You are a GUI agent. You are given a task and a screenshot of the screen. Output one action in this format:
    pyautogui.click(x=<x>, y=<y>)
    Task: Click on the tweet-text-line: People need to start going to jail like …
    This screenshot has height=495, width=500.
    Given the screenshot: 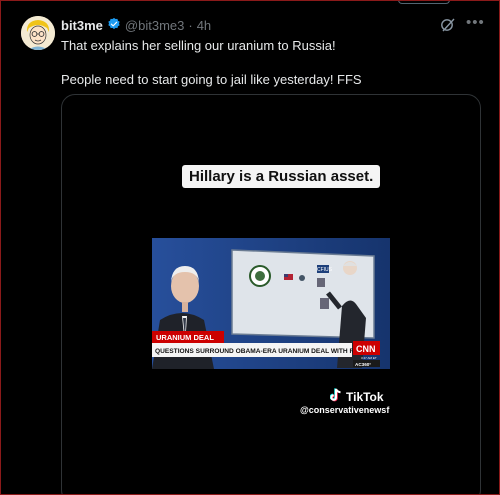 What is the action you would take?
    pyautogui.click(x=211, y=79)
    